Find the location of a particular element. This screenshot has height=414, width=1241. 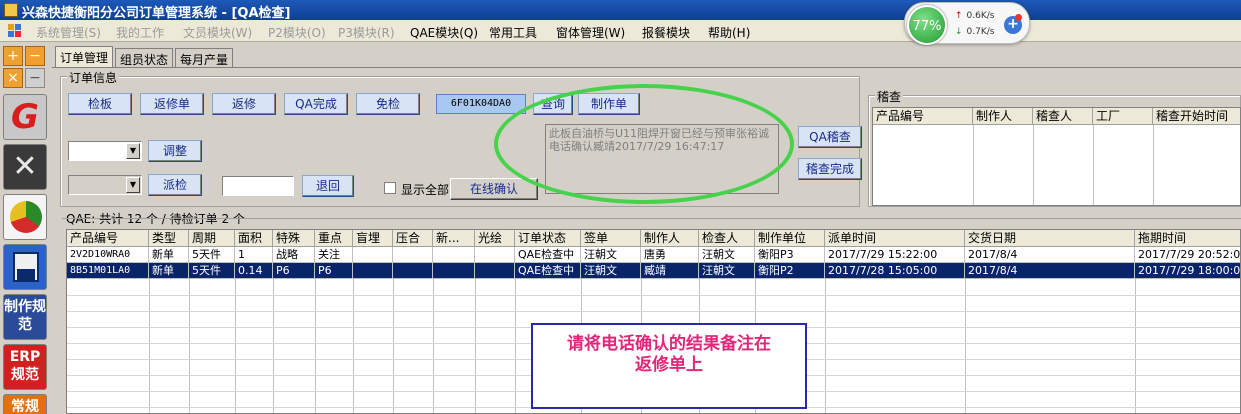

close-icon: × is located at coordinates (13, 78).